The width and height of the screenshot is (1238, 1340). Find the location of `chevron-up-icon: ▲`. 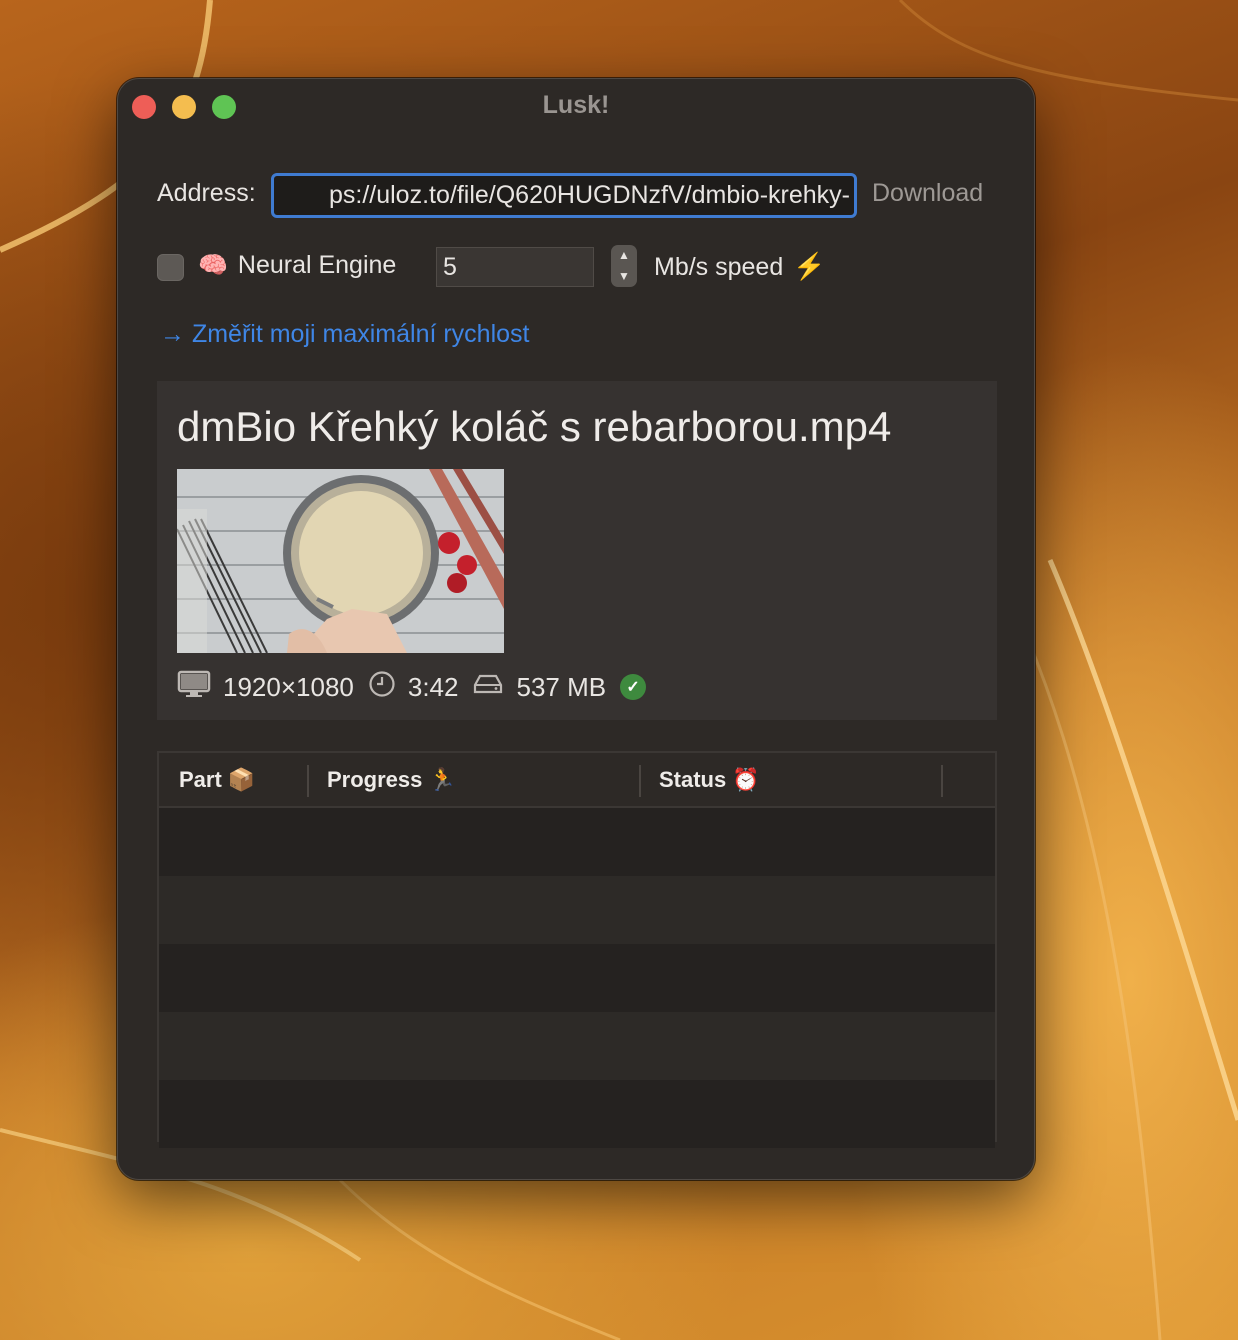

chevron-up-icon: ▲ is located at coordinates (624, 255).